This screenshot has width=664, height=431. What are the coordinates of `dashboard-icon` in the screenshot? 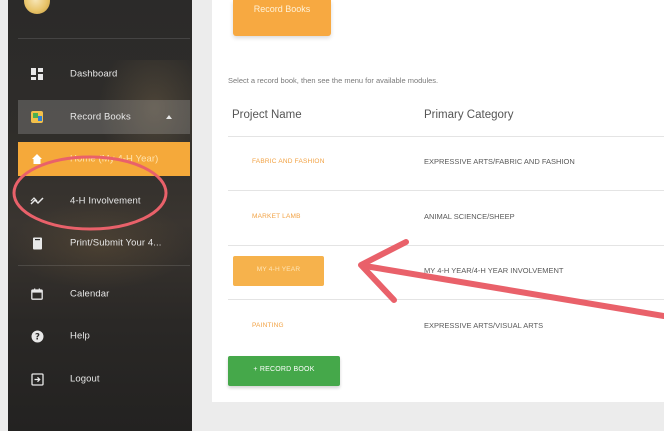 It's located at (37, 74).